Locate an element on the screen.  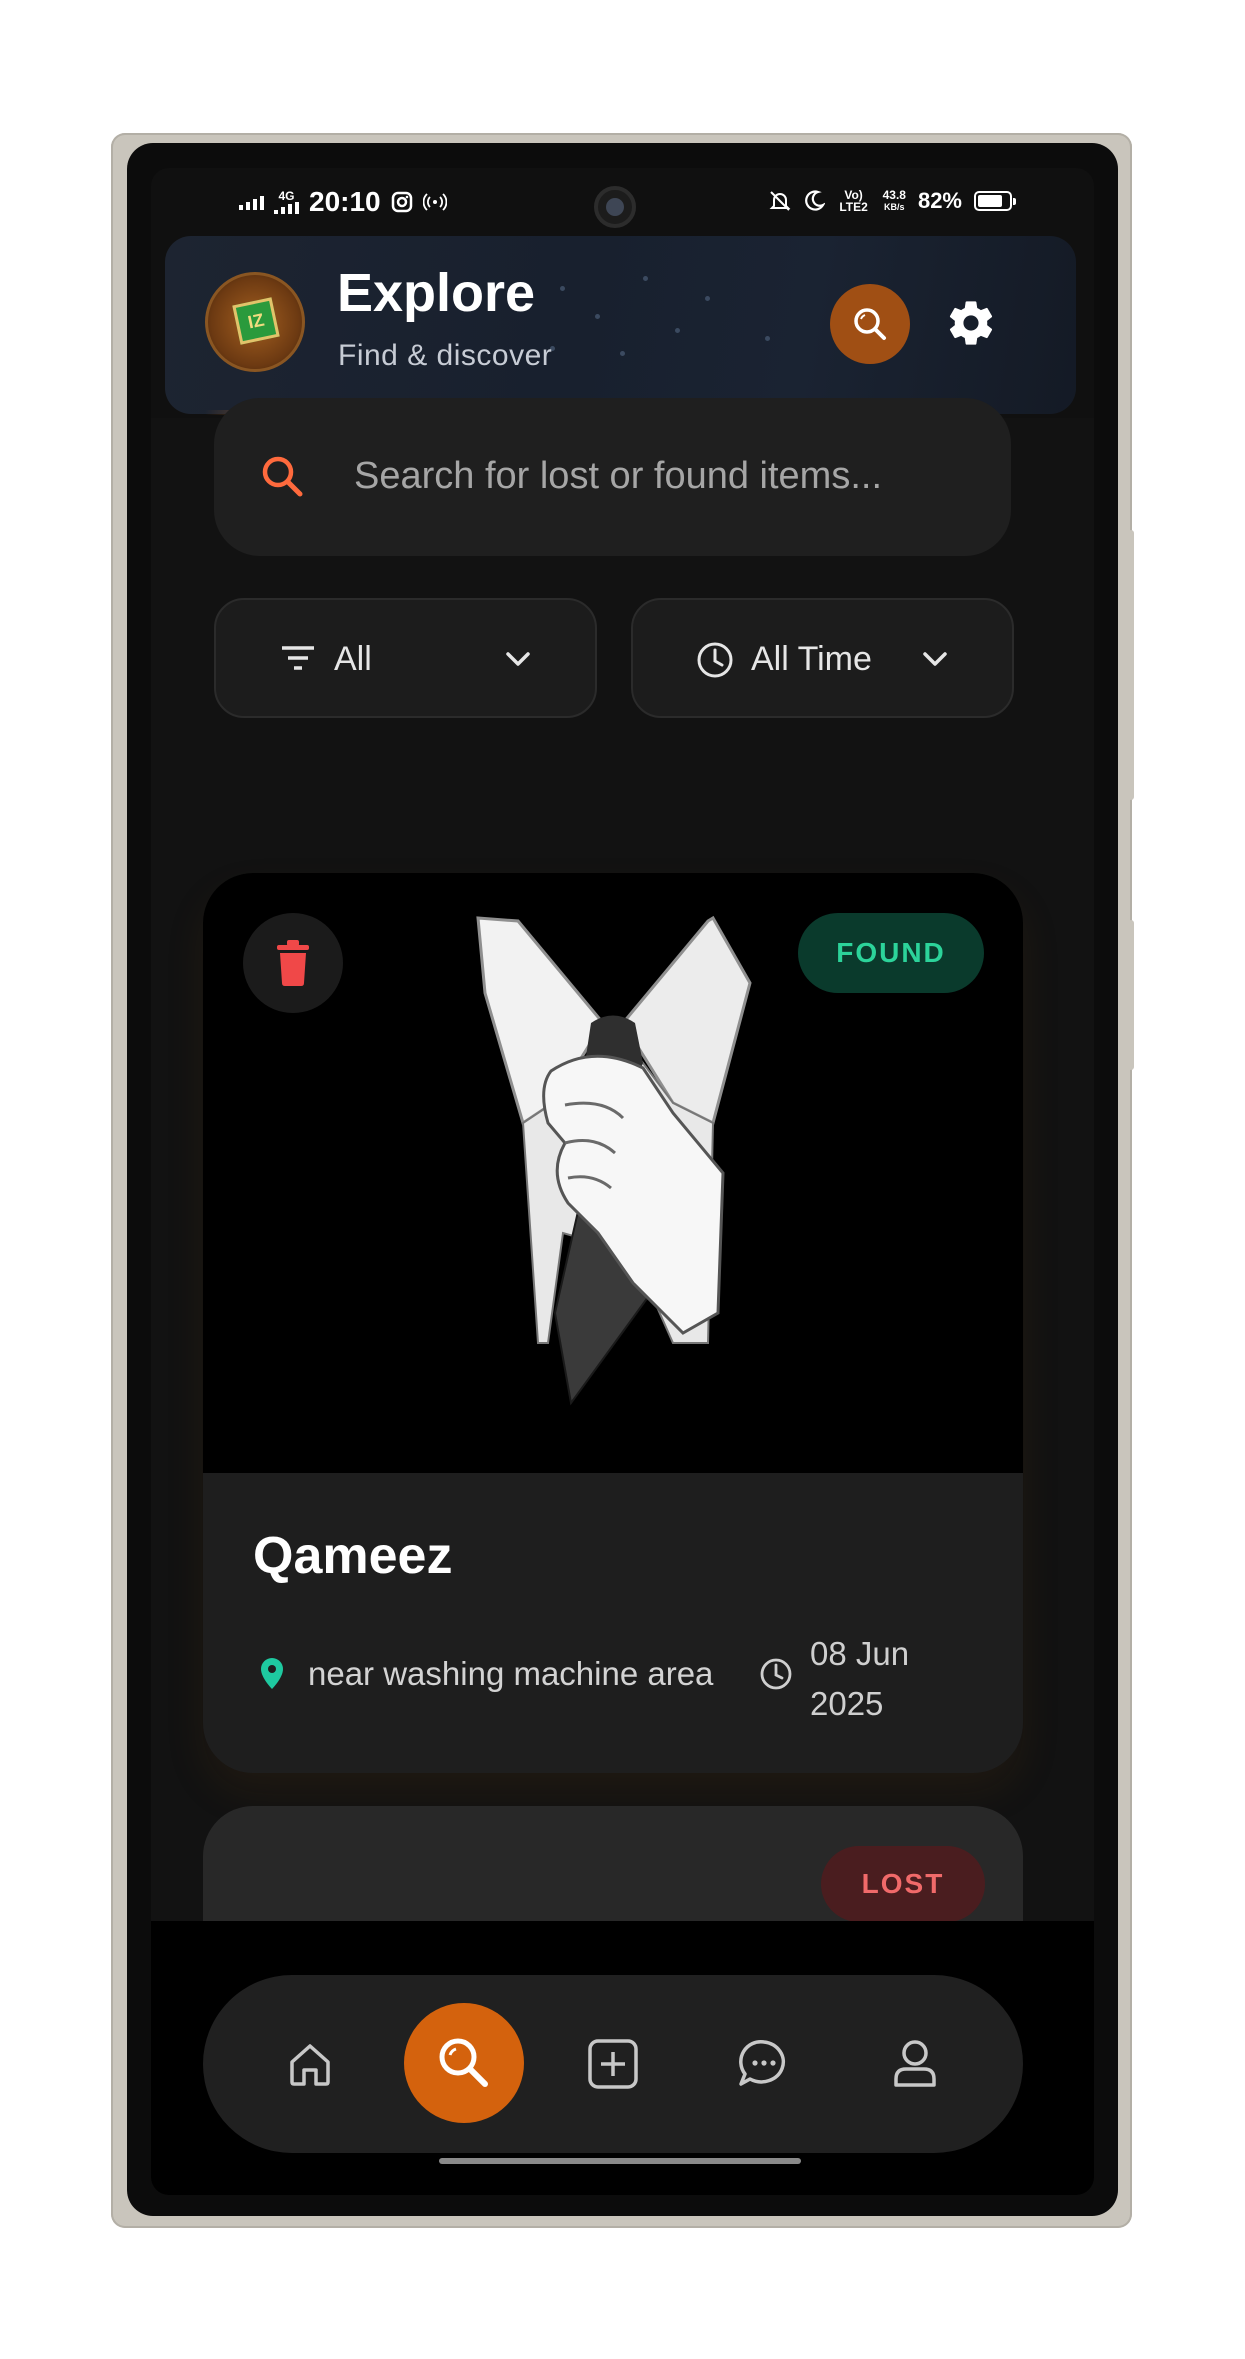
delete-button is located at coordinates (293, 963).